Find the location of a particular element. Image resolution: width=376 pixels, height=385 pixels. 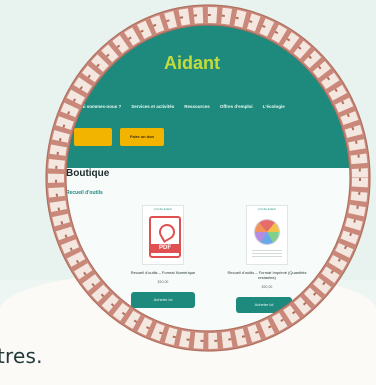

nav-item-ecology: L'écologie is located at coordinates (274, 110).